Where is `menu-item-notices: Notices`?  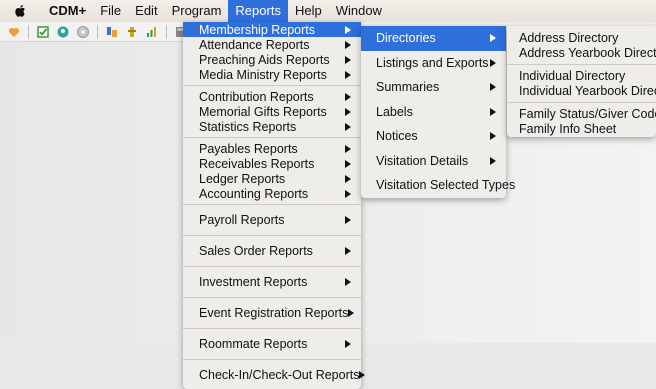 menu-item-notices: Notices is located at coordinates (433, 136).